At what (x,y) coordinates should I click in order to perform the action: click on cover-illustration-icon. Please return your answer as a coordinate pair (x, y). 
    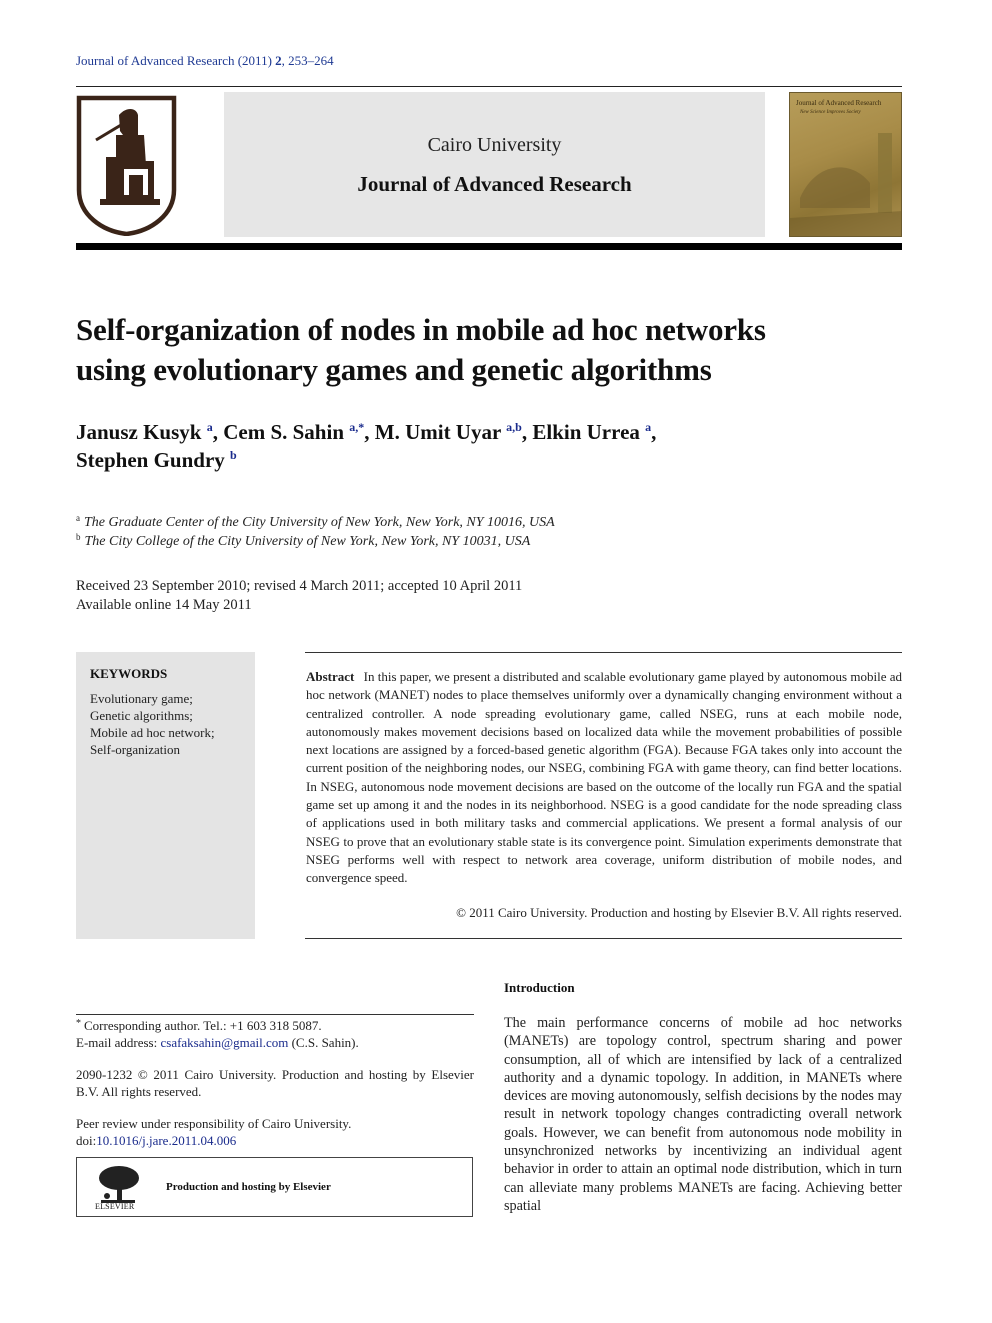
    Looking at the image, I should click on (845, 184).